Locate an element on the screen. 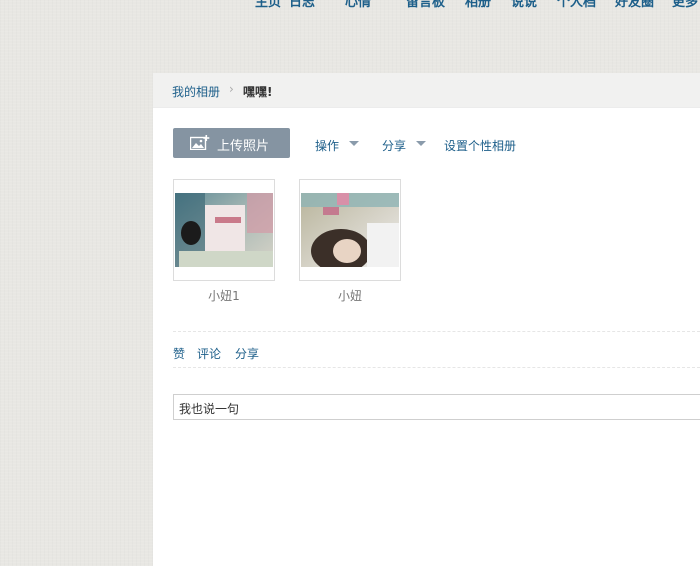 The height and width of the screenshot is (566, 700). top-navigation: 主页 日志 心情 留言板 相册 说说 个人档 好友圈 更多 is located at coordinates (476, 5).